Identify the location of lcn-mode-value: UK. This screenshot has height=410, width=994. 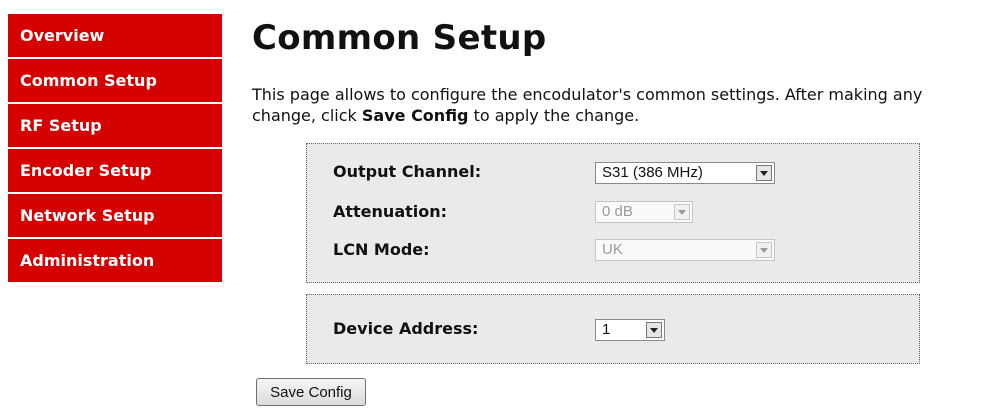
(612, 249).